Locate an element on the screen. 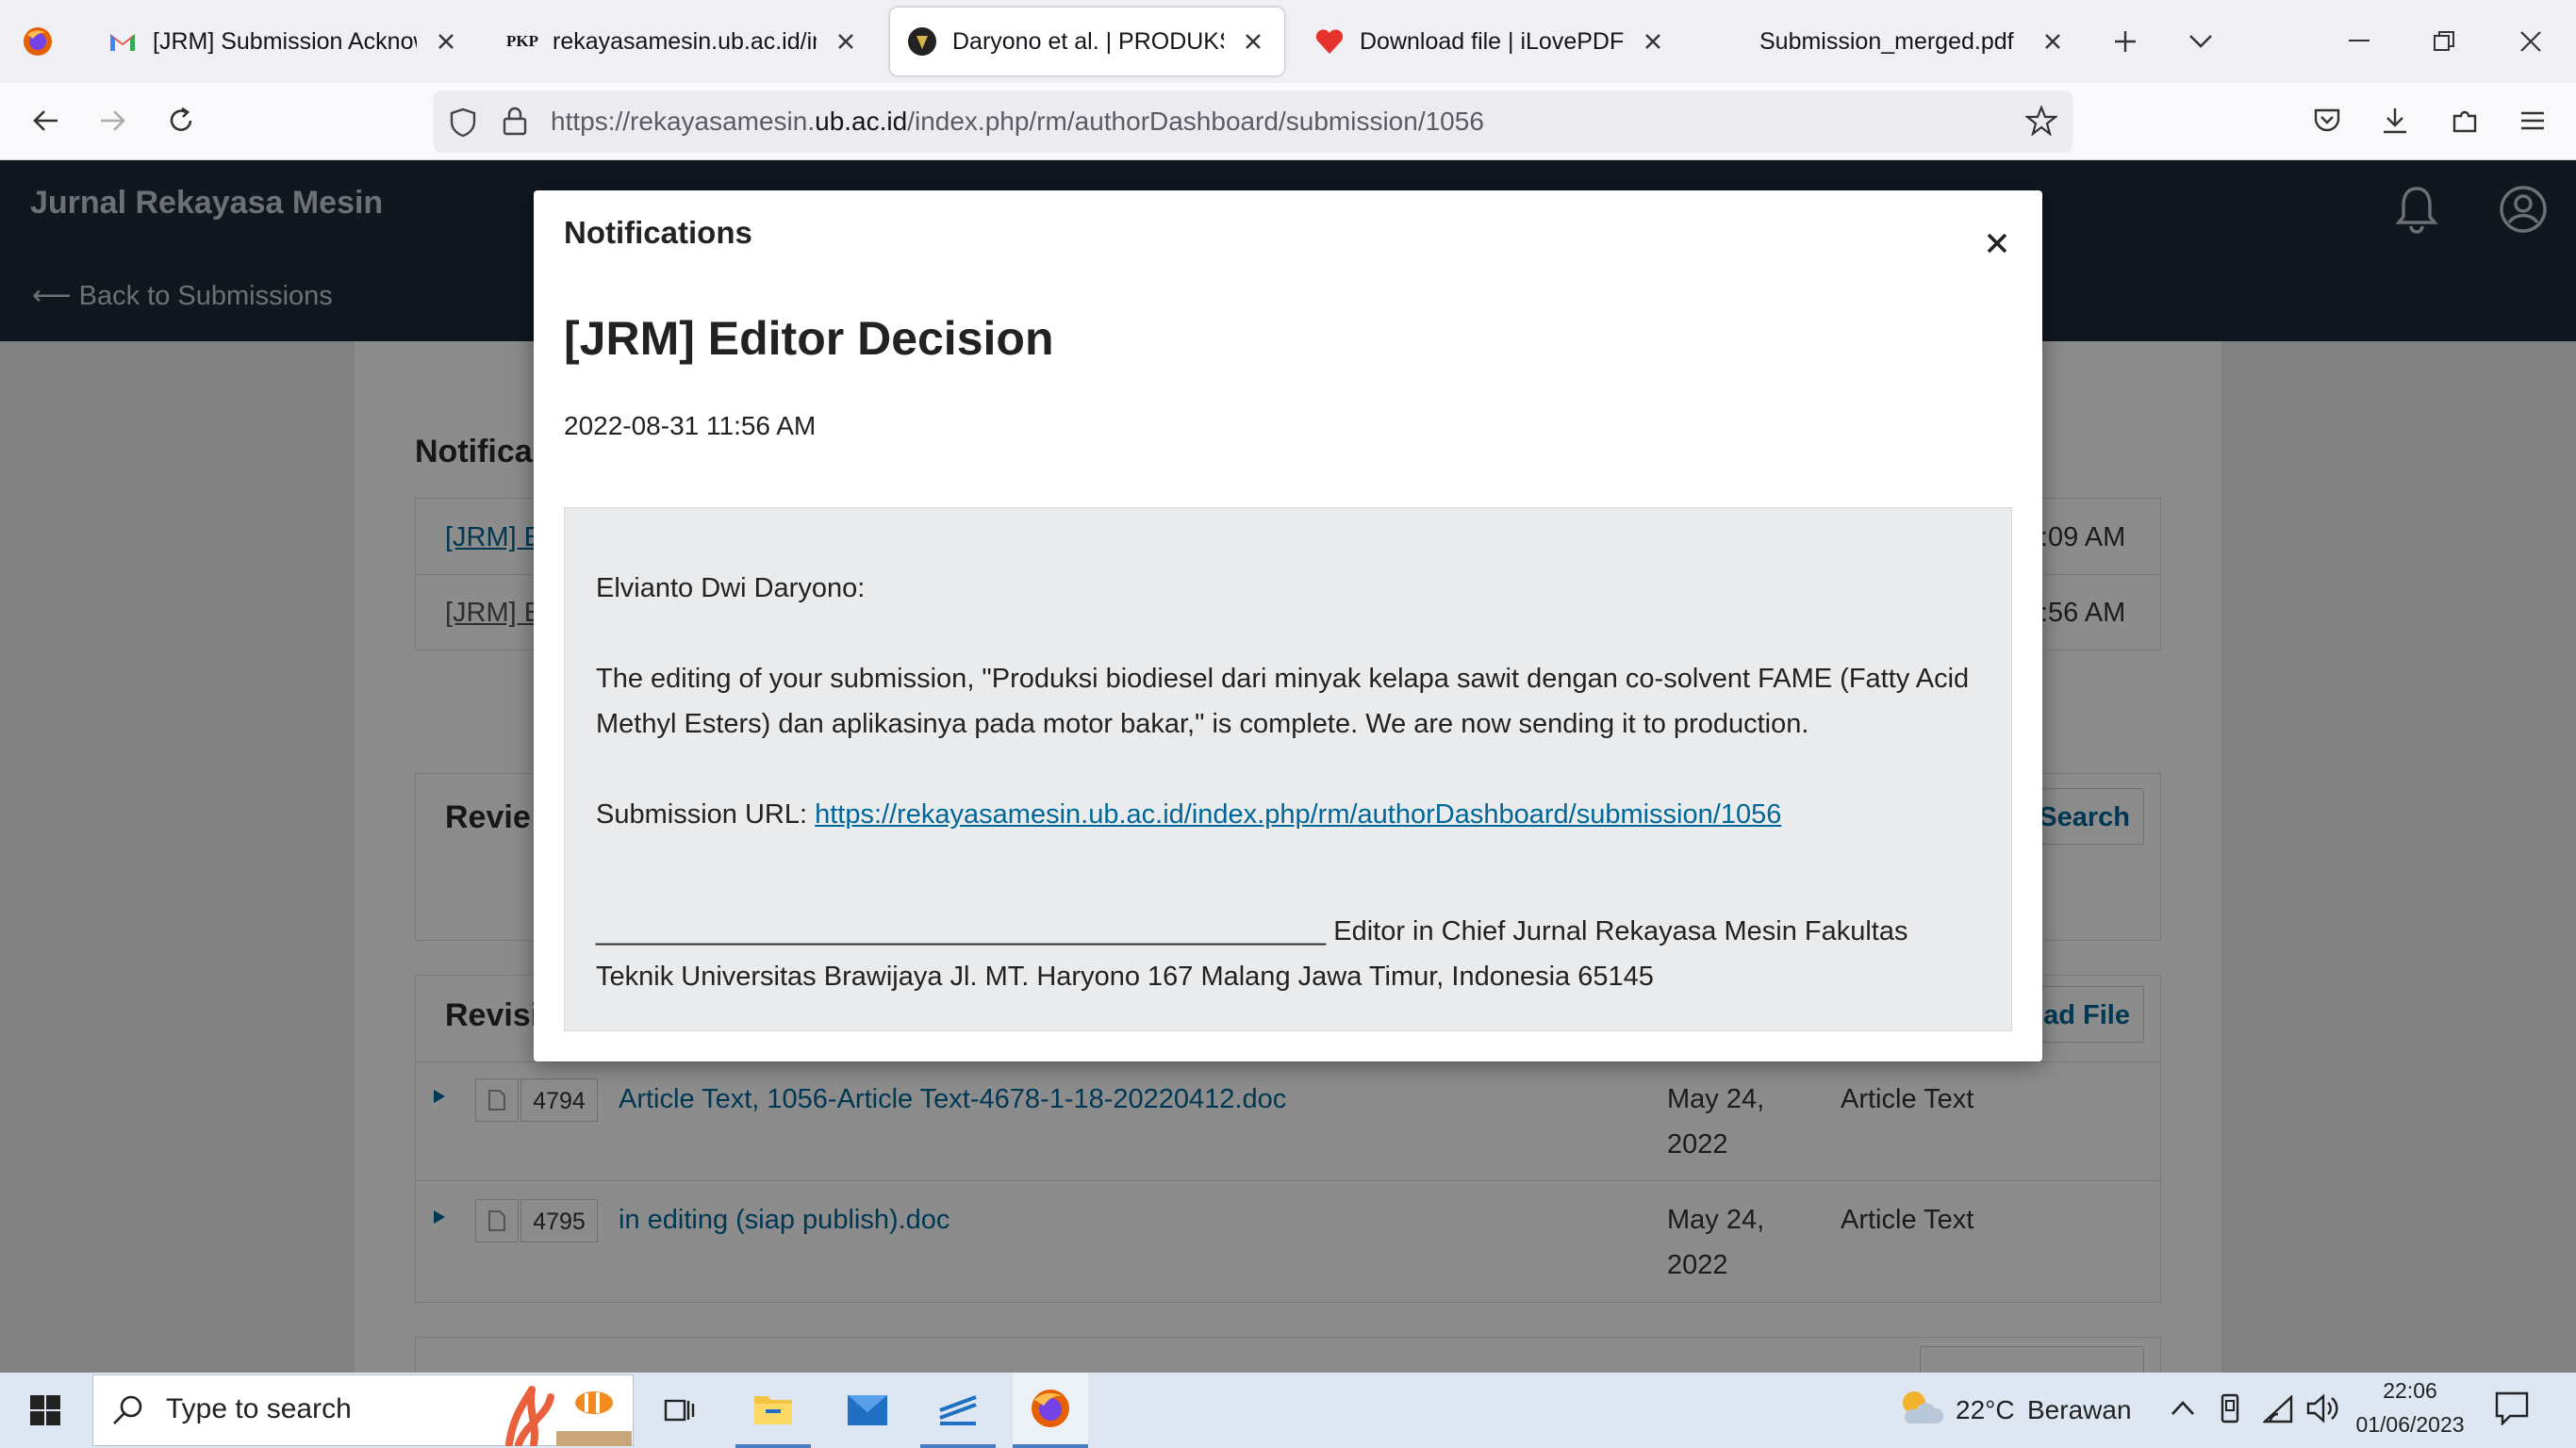 The image size is (2576, 1448). close-icon is located at coordinates (1997, 243).